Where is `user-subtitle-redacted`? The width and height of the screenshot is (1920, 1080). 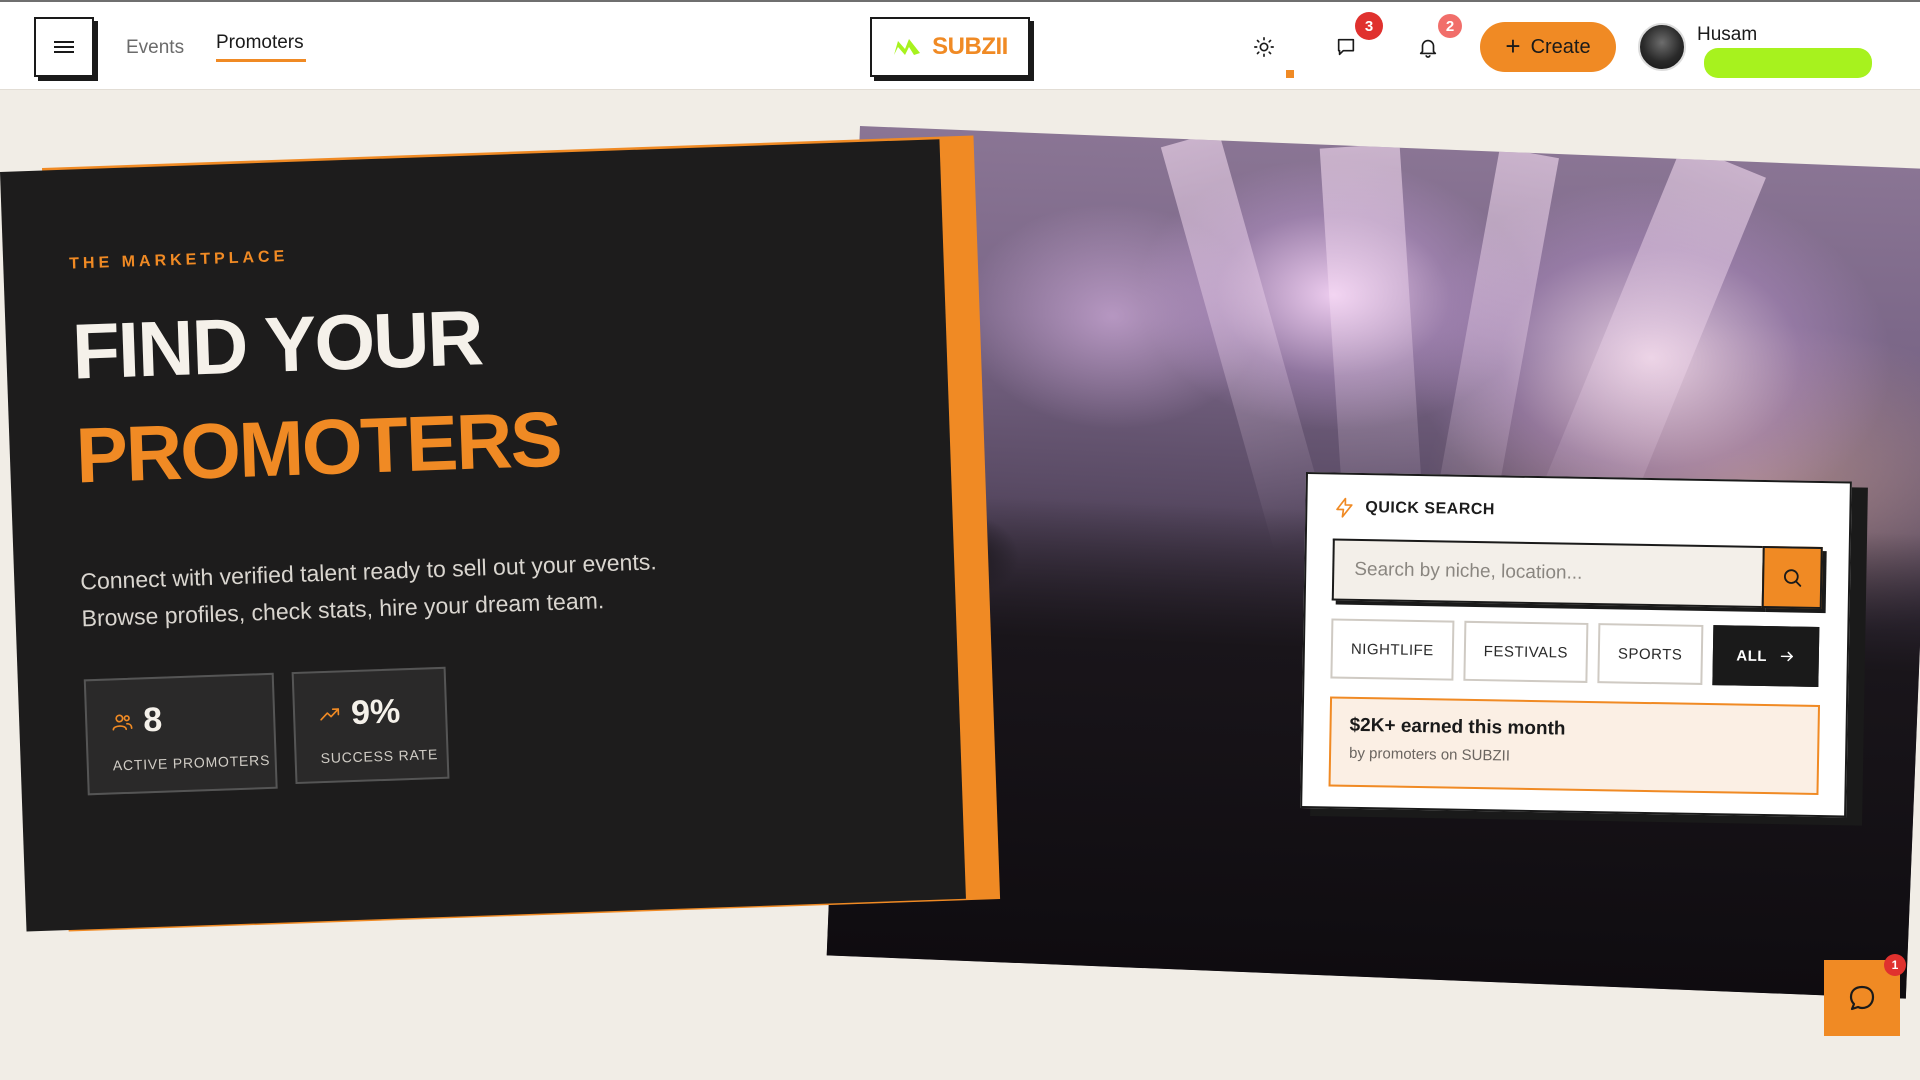
user-subtitle-redacted is located at coordinates (1788, 63).